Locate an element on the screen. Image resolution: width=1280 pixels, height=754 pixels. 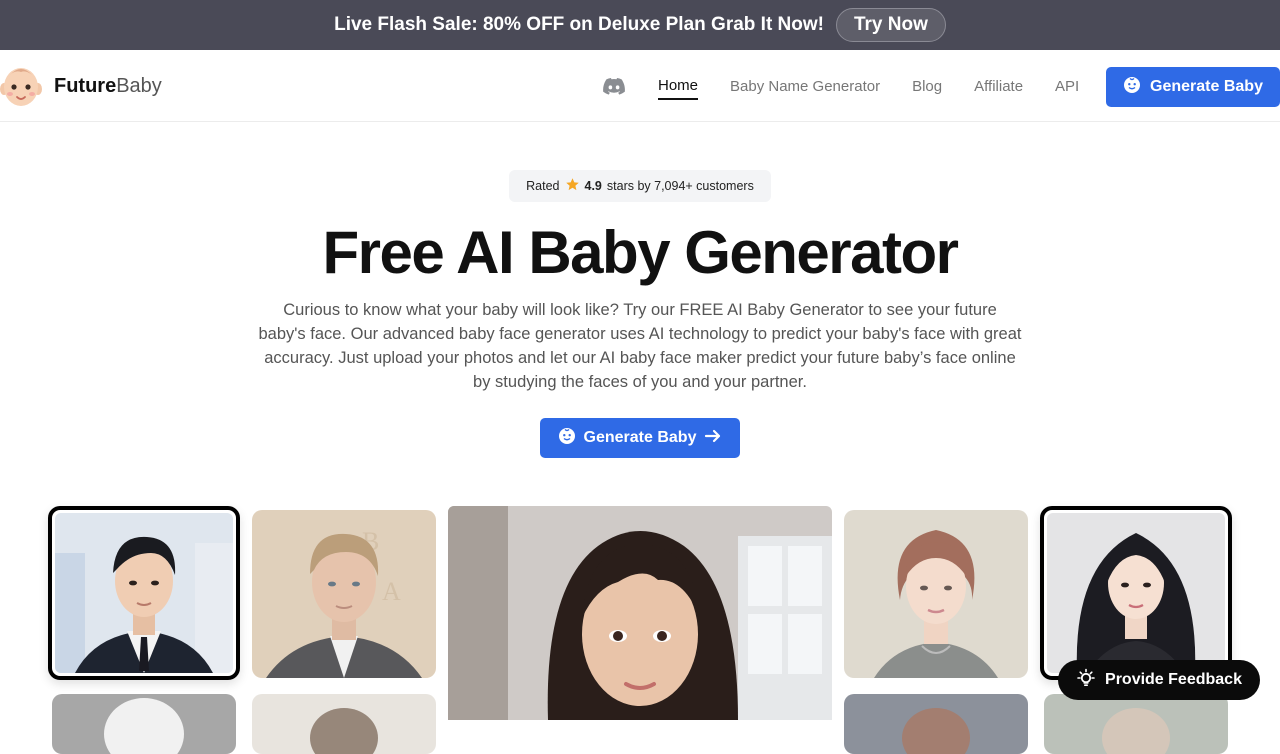
brand-logo: FutureBaby is located at coordinates (81, 86).